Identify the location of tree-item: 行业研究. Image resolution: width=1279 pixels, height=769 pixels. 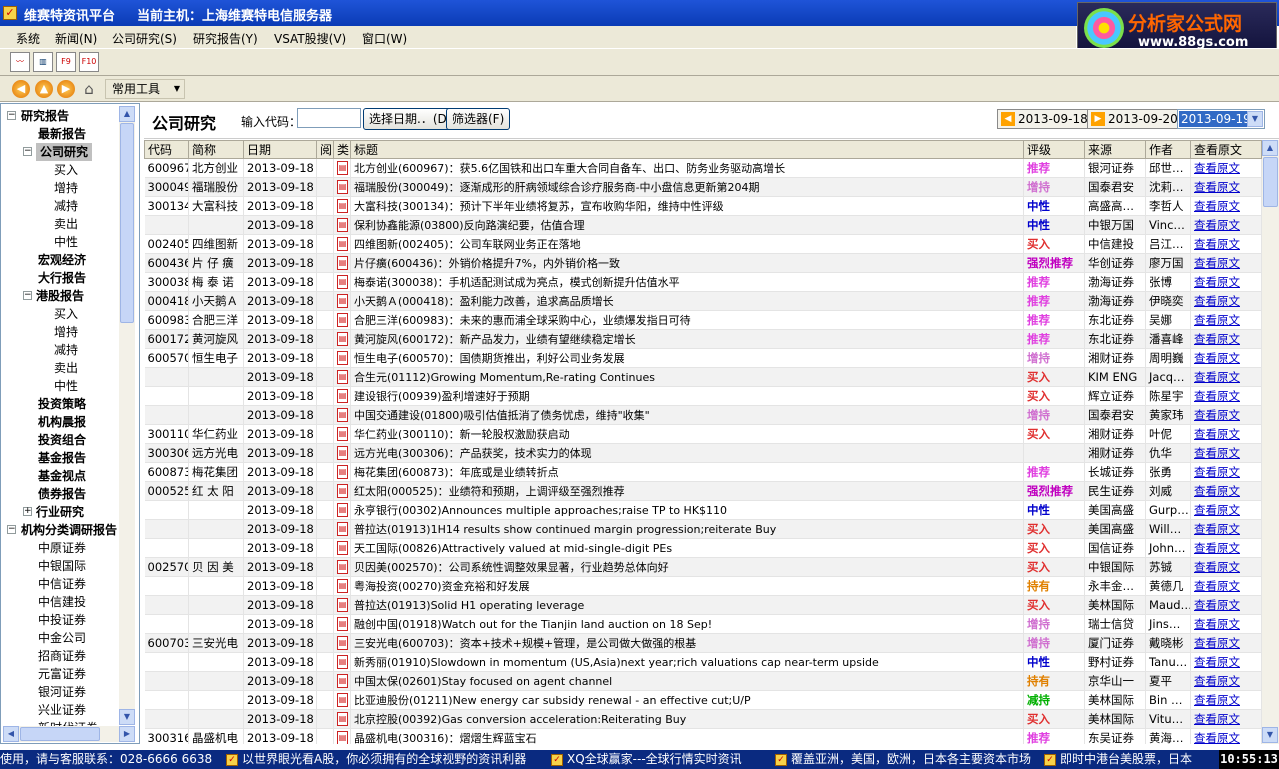
(60, 512).